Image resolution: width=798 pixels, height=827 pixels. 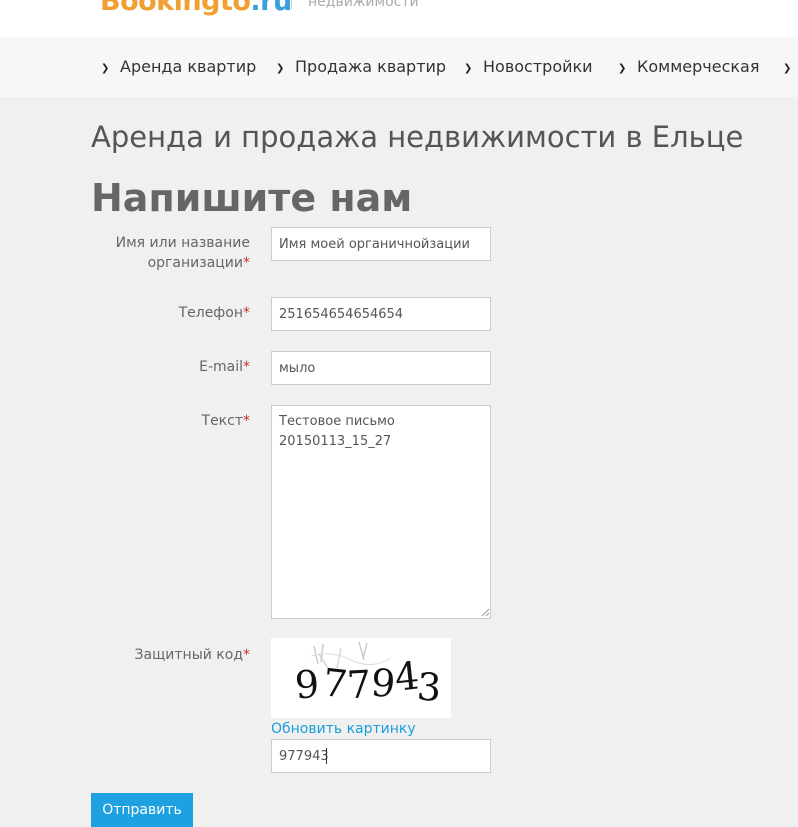 I want to click on region-title: Аренда и продажа недвижимости в Ельце, so click(x=417, y=137).